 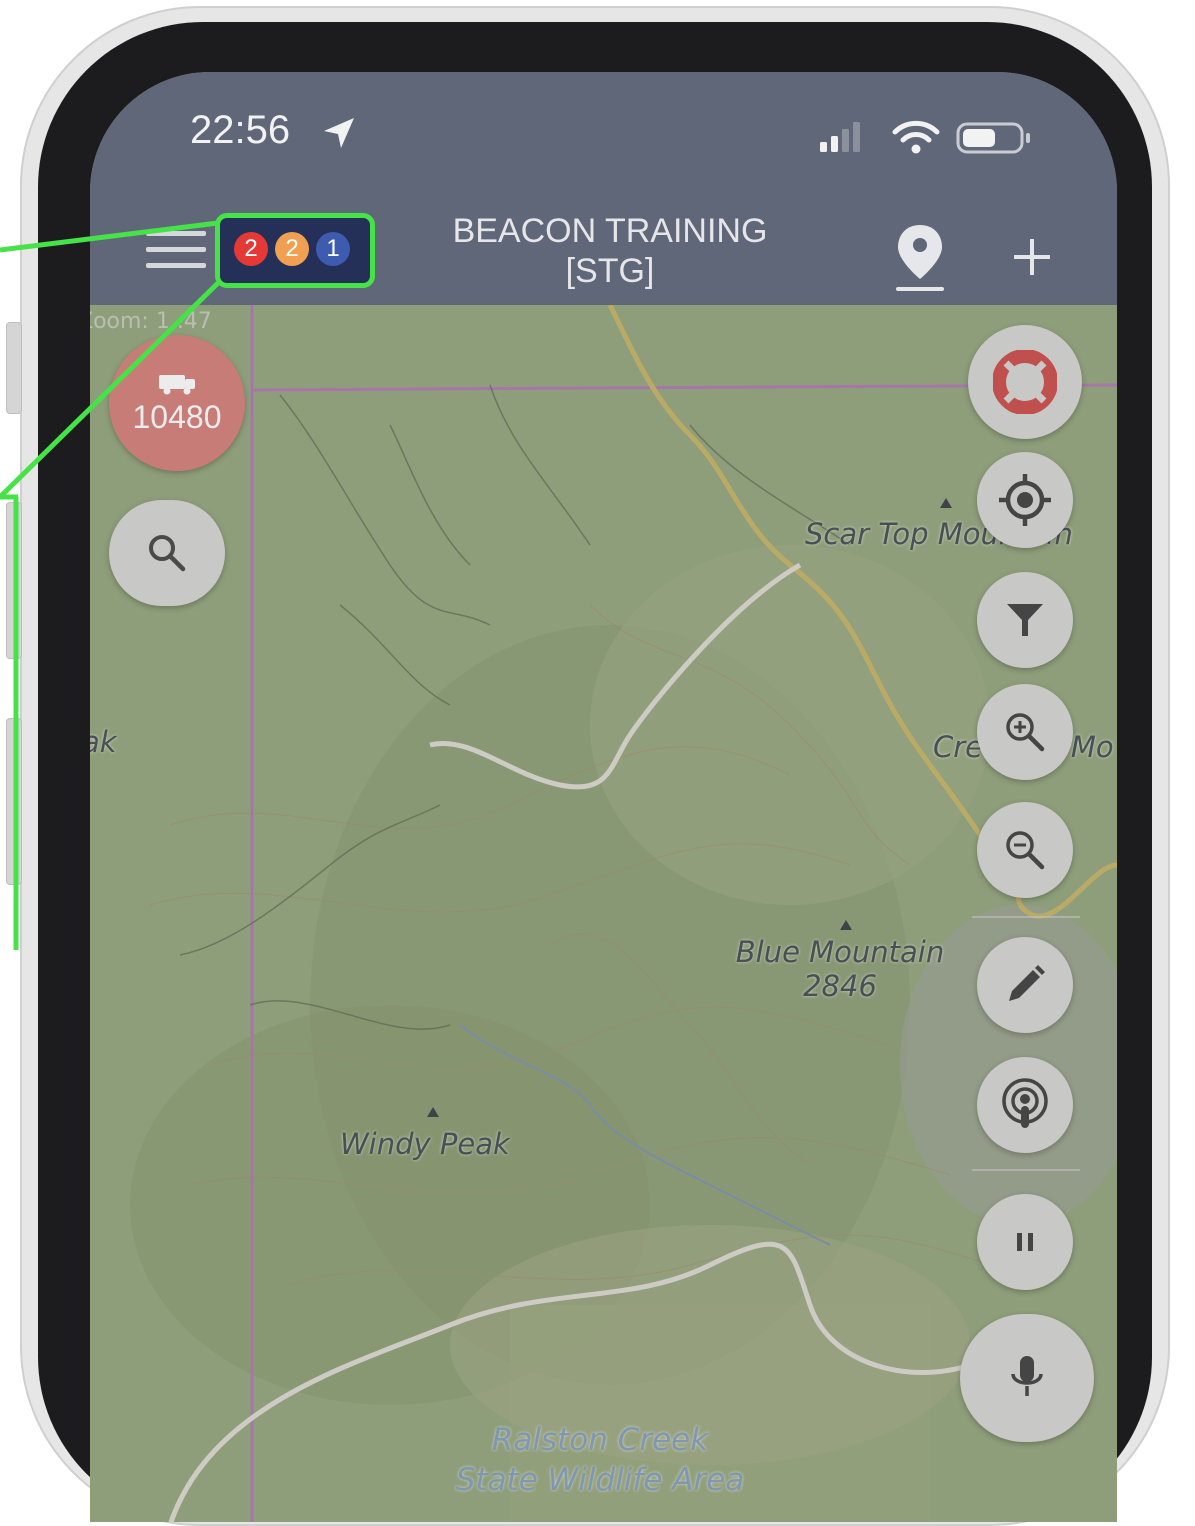 I want to click on filter-icon, so click(x=1025, y=620).